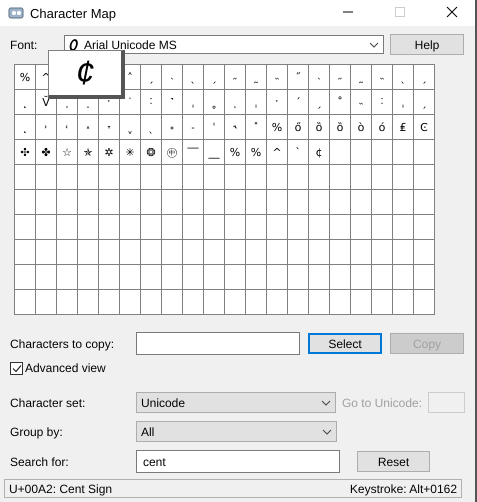 This screenshot has height=502, width=477. What do you see at coordinates (214, 127) in the screenshot?
I see `character-cell: ˈ` at bounding box center [214, 127].